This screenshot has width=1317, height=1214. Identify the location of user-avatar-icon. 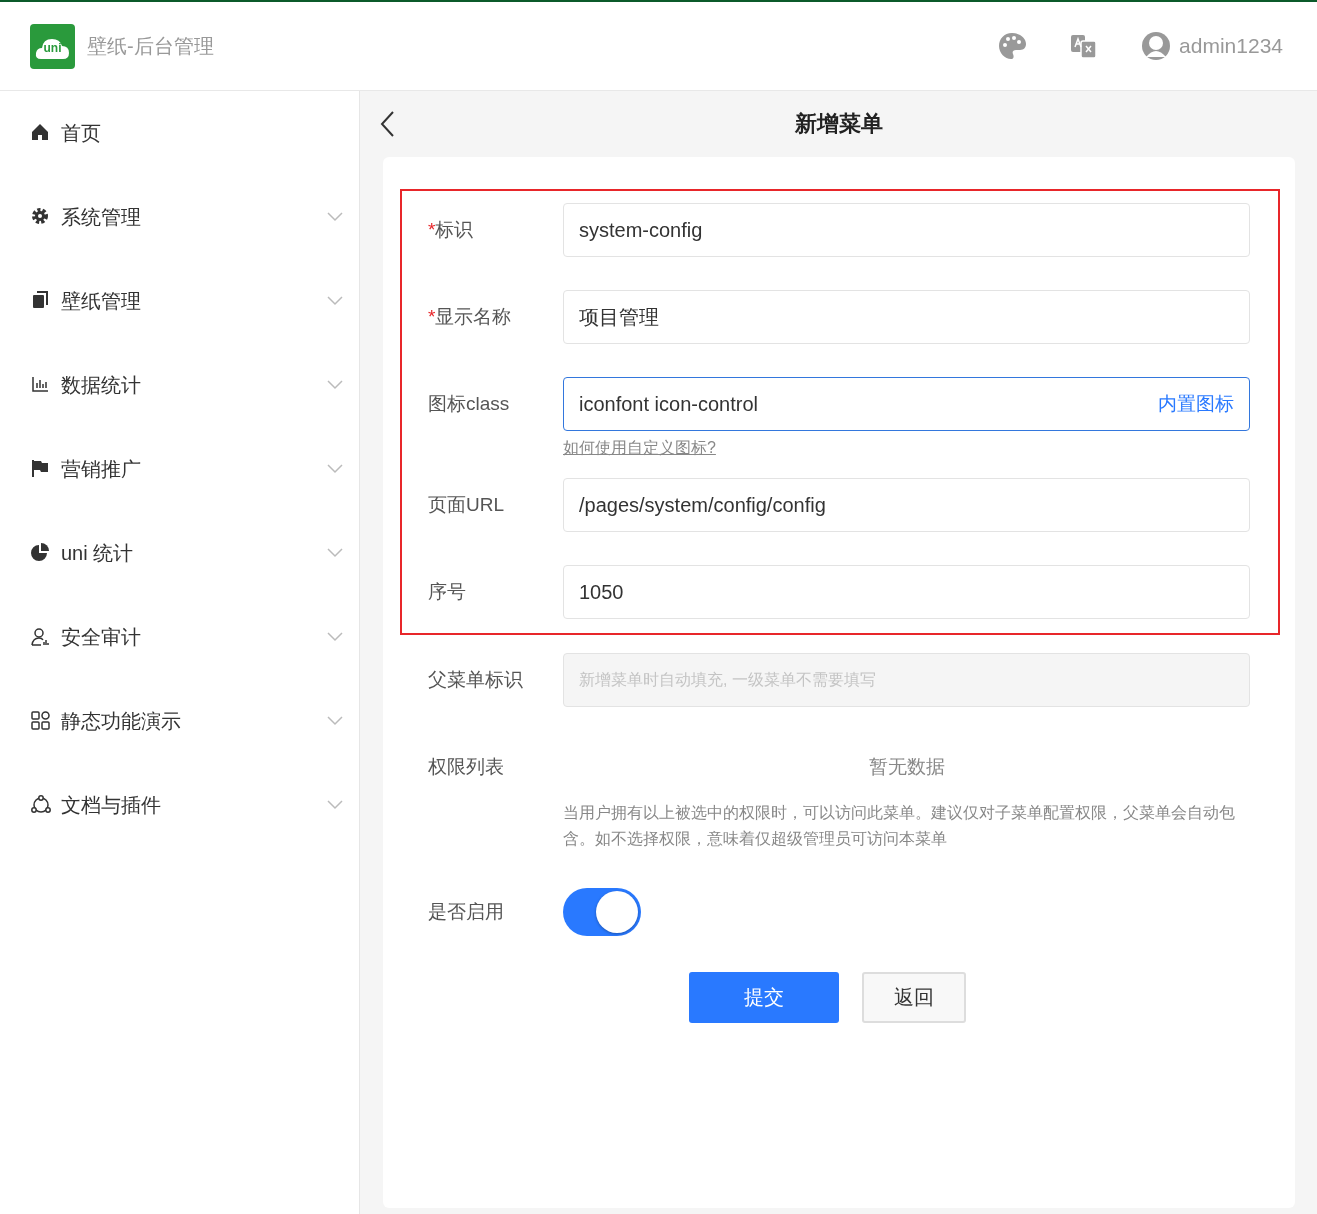
(1156, 46).